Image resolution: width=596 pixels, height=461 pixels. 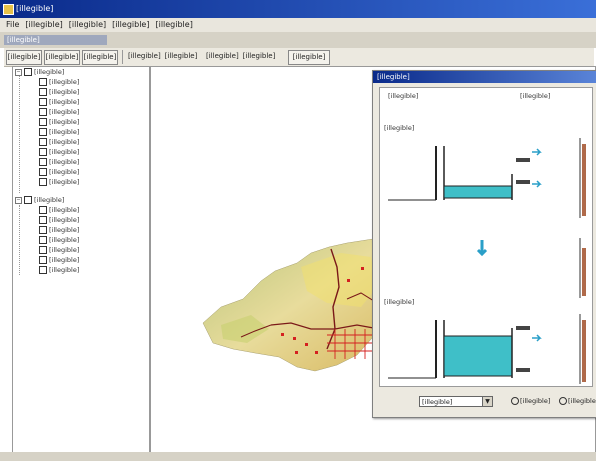 What do you see at coordinates (222, 56) in the screenshot?
I see `toolbar-button-6: [illegible]` at bounding box center [222, 56].